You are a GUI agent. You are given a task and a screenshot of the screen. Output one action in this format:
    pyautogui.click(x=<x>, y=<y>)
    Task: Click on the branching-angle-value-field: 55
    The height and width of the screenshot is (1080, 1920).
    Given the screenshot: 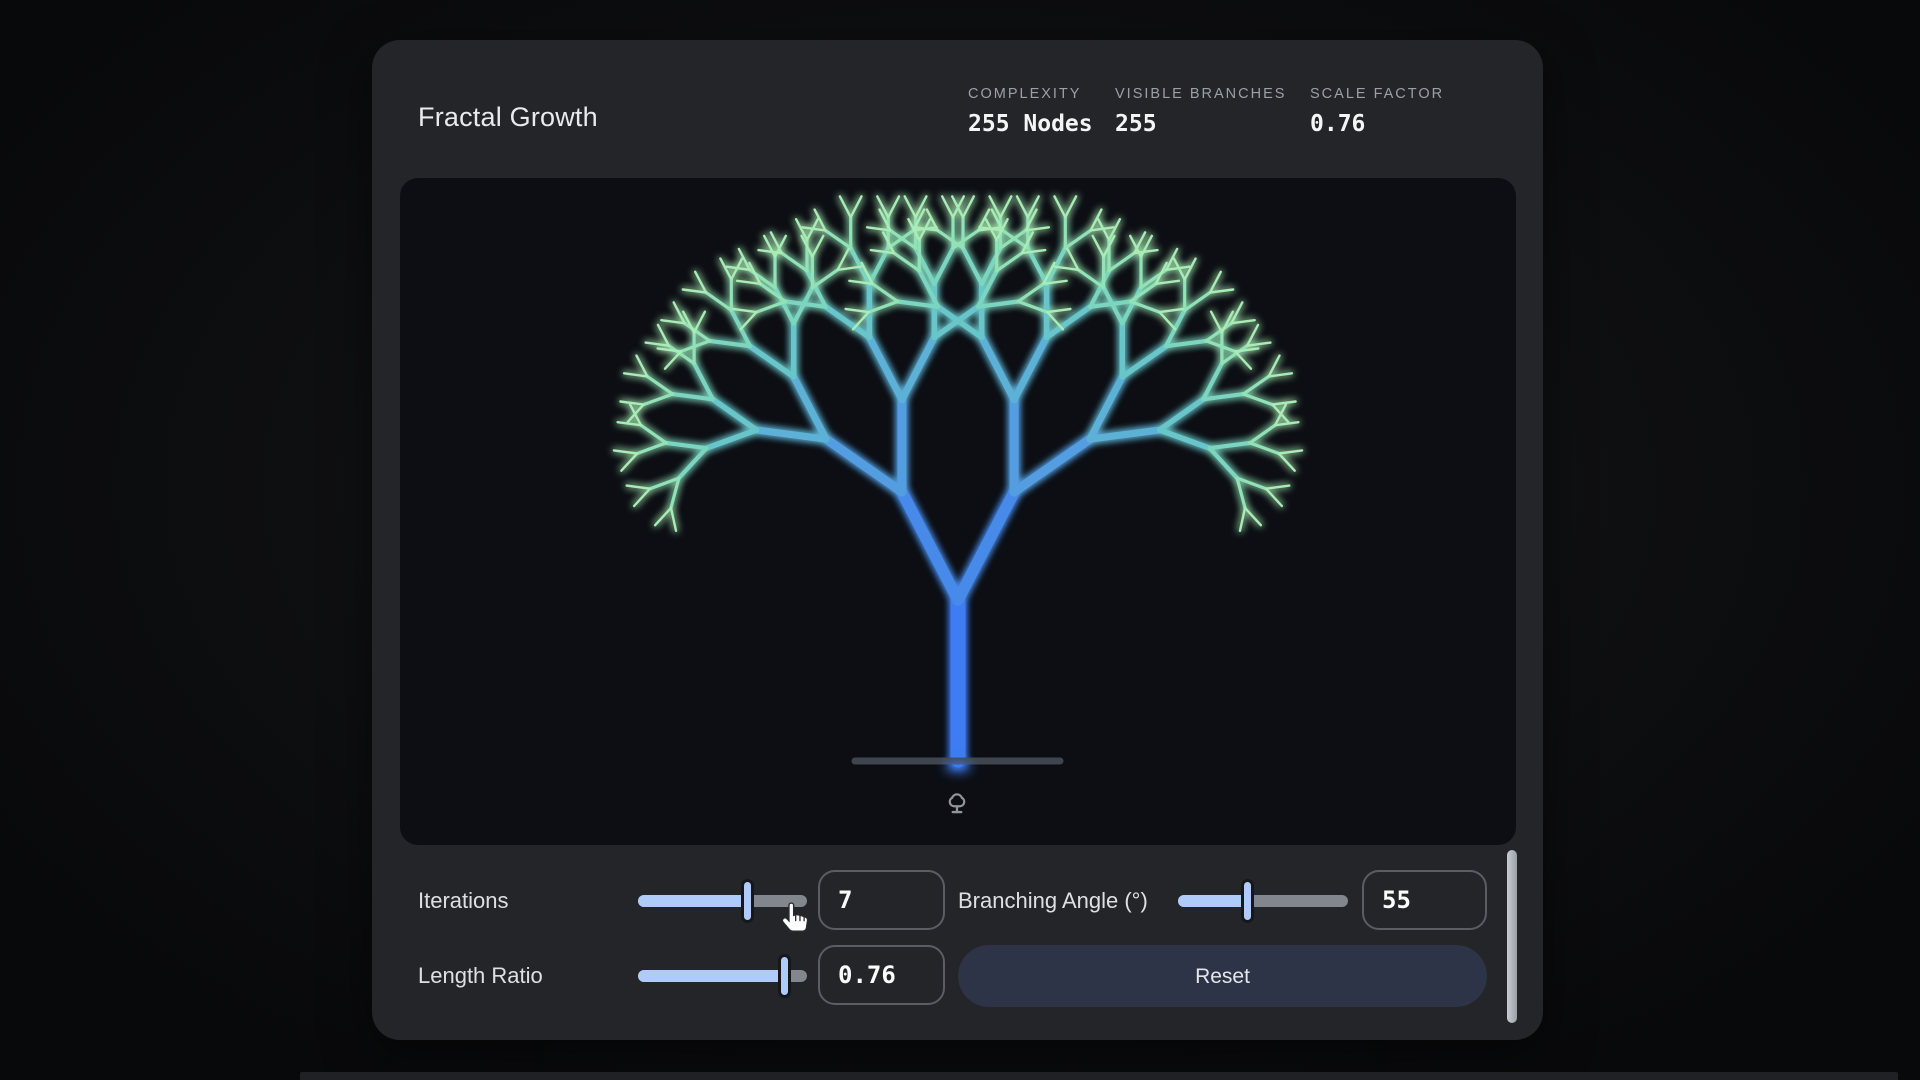 What is the action you would take?
    pyautogui.click(x=1424, y=900)
    